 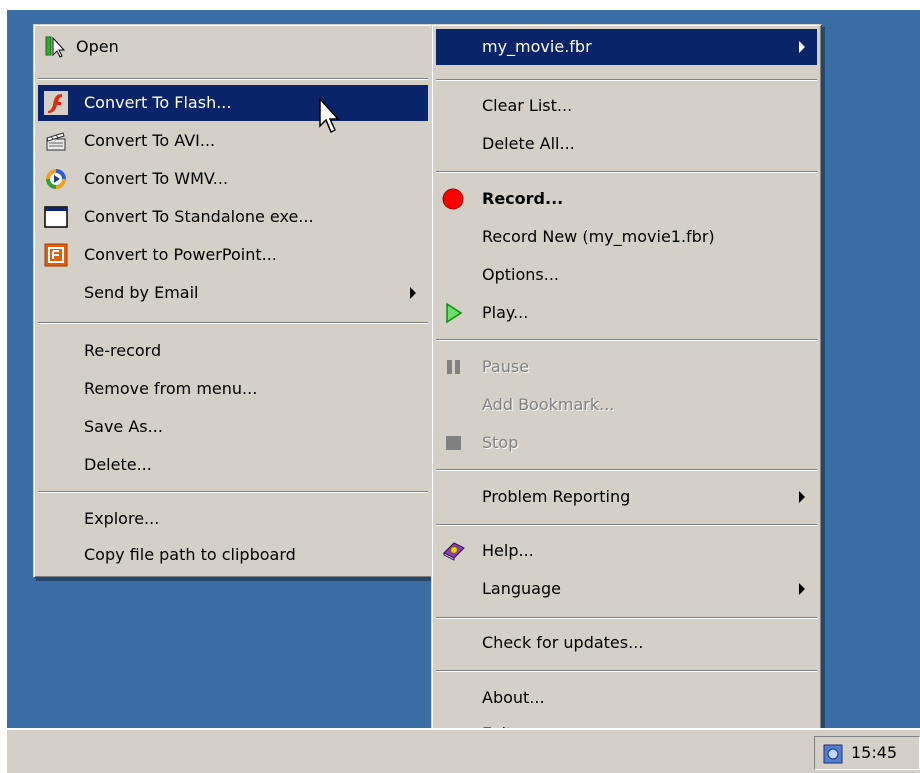 I want to click on clock: 15:45, so click(x=874, y=752).